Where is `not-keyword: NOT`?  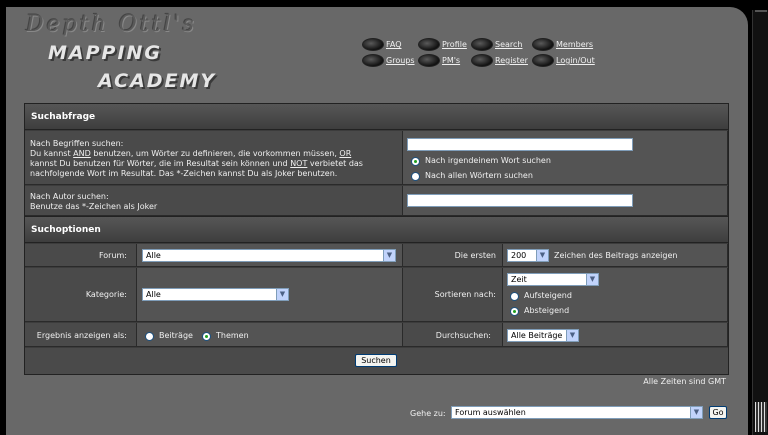 not-keyword: NOT is located at coordinates (299, 163).